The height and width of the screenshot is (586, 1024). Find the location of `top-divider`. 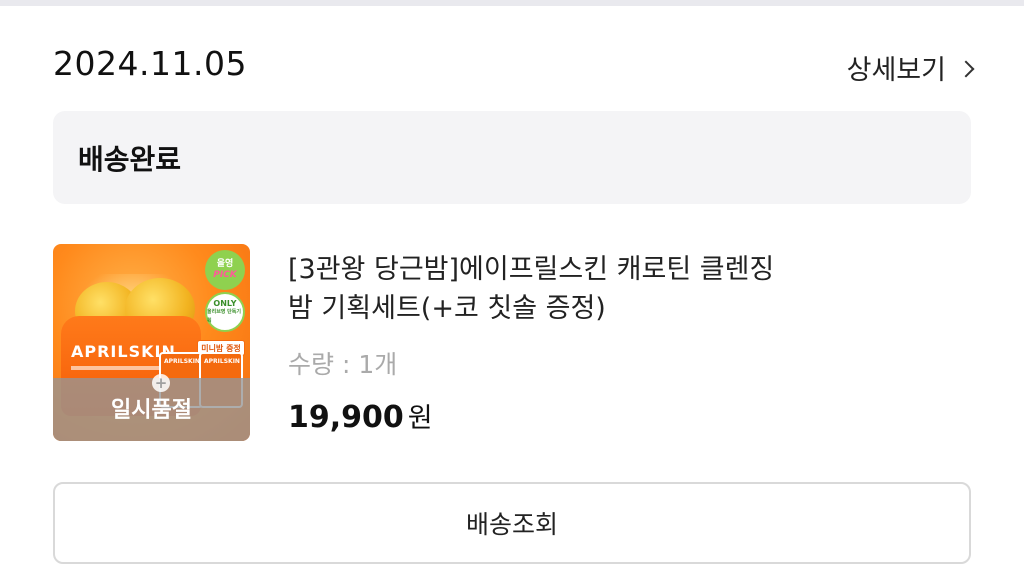

top-divider is located at coordinates (512, 3).